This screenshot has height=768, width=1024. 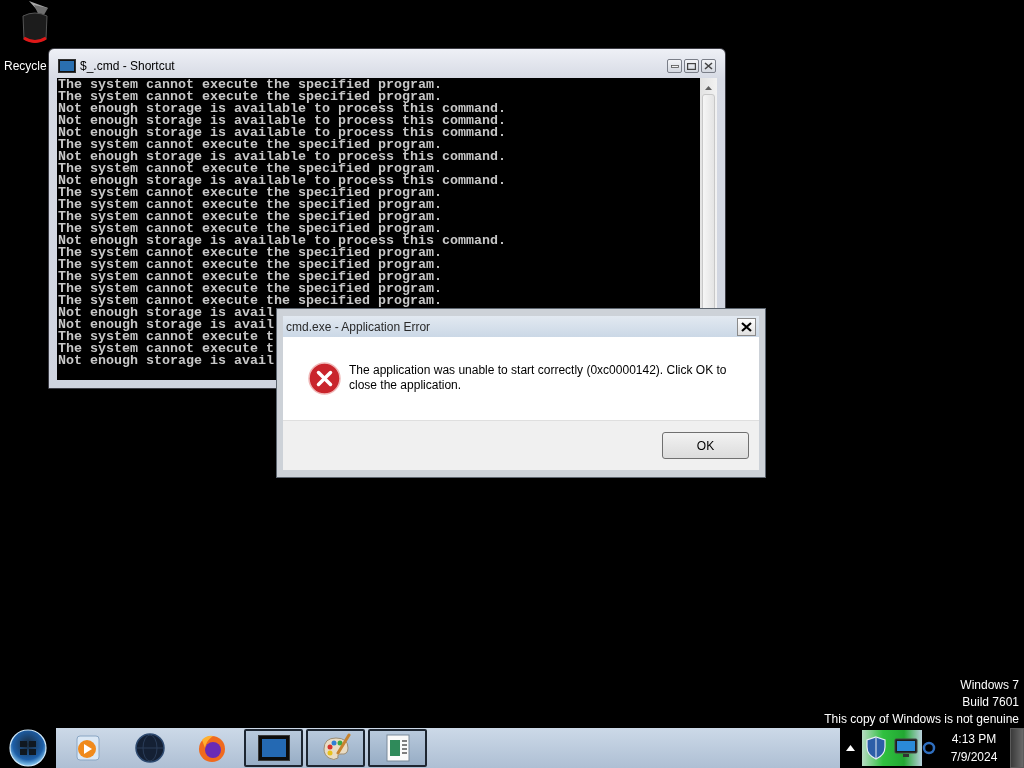 I want to click on activation-notice-text: Windows 7, so click(x=989, y=685).